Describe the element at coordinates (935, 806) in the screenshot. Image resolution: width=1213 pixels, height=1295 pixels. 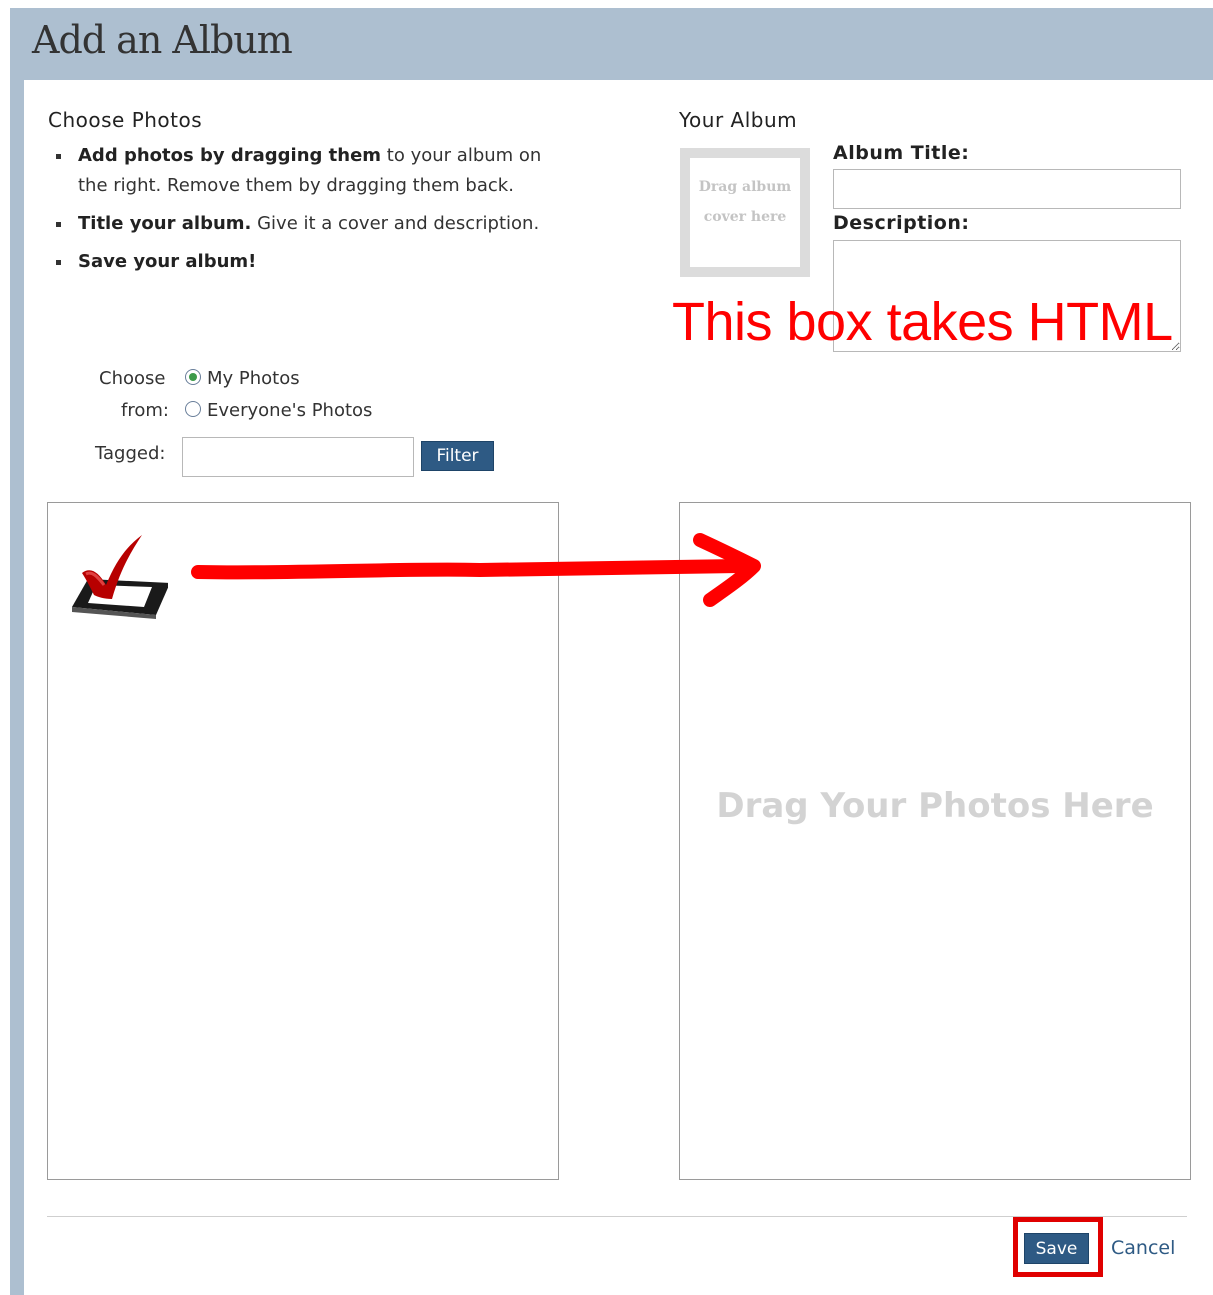
I see `album-drop-hint: Drag Your Photos Here` at that location.